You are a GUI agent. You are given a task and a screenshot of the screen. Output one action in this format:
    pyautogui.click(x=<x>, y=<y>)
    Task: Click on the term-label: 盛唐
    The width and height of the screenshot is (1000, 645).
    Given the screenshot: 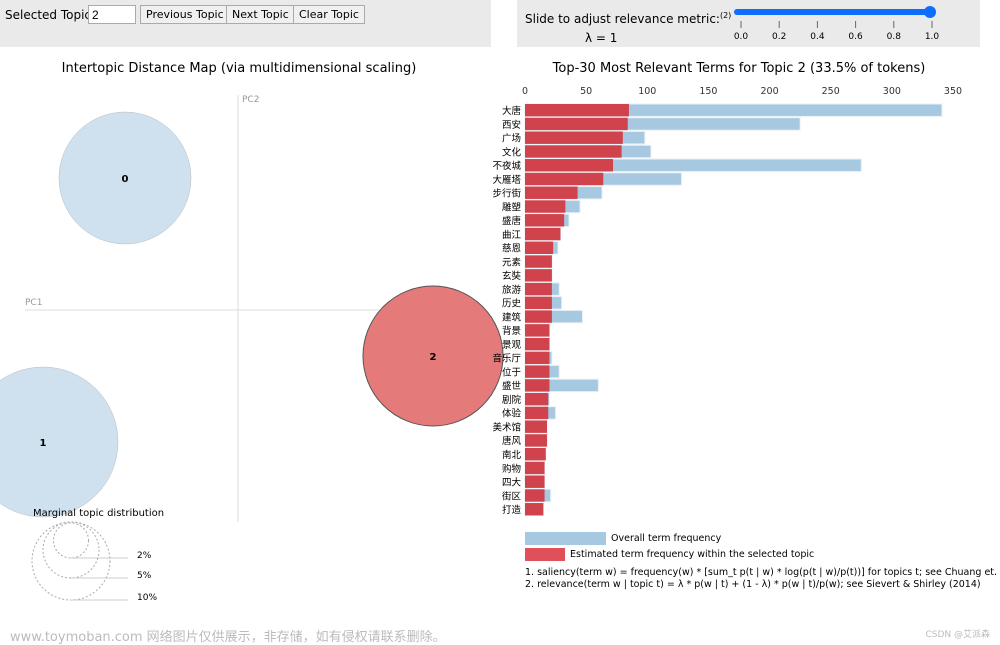 What is the action you would take?
    pyautogui.click(x=511, y=221)
    